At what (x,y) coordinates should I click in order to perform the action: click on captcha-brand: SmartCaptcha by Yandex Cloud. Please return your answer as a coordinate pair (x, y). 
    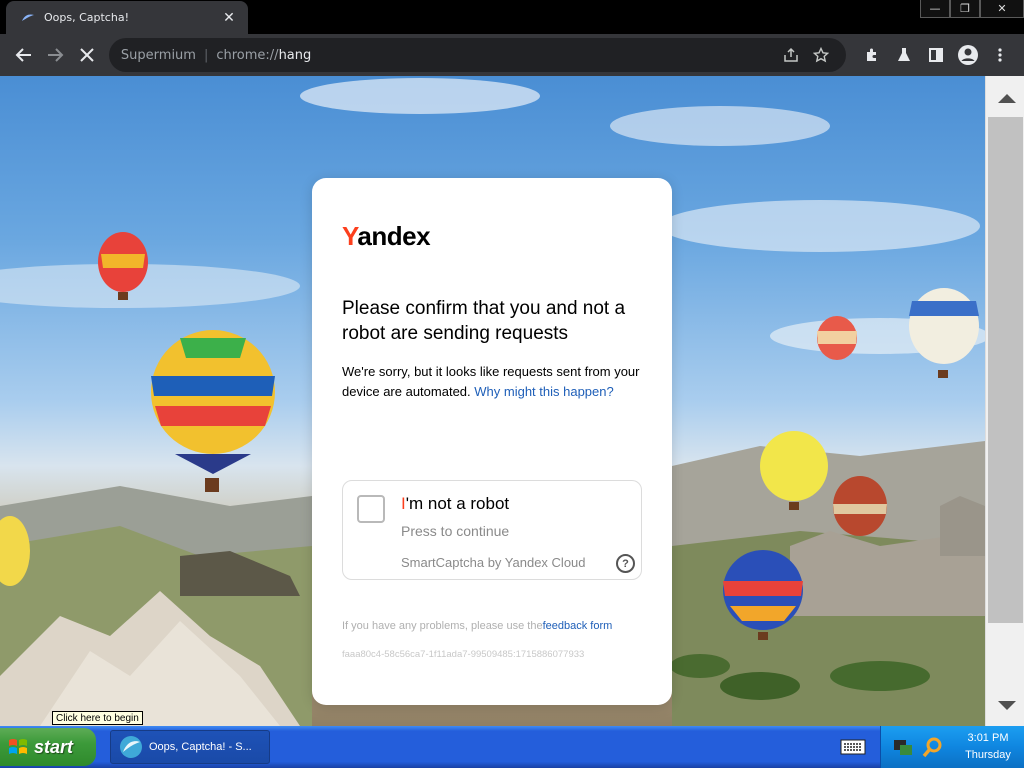
    Looking at the image, I should click on (493, 562).